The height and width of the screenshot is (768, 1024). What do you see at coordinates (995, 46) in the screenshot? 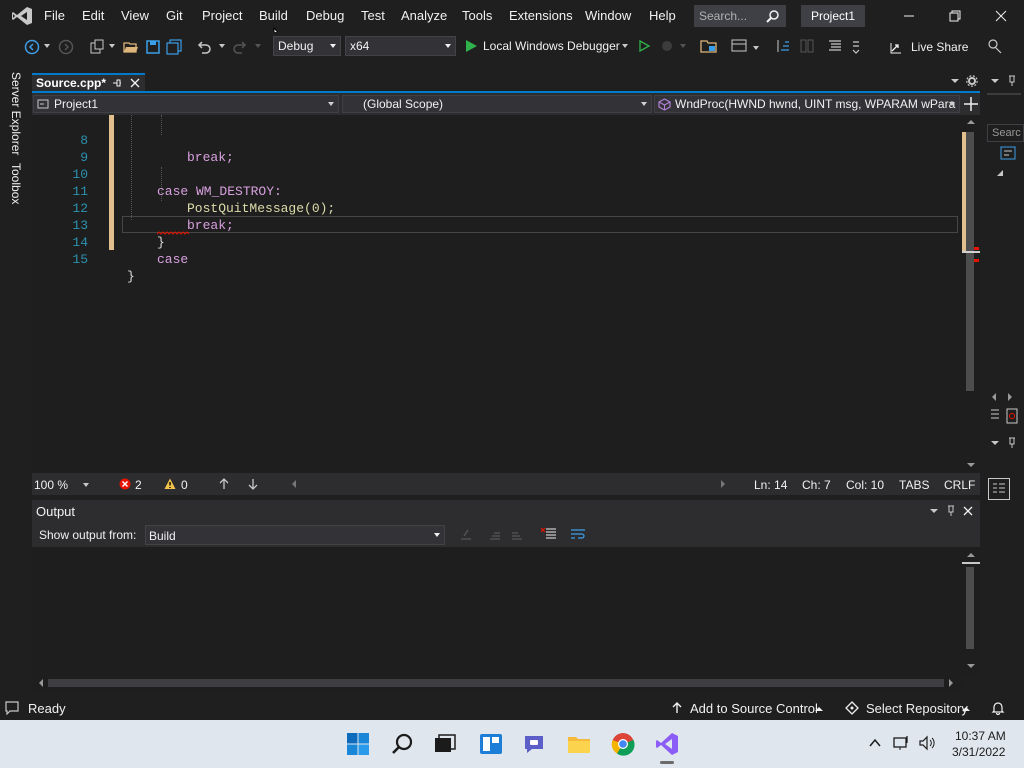
I see `feedback-icon` at bounding box center [995, 46].